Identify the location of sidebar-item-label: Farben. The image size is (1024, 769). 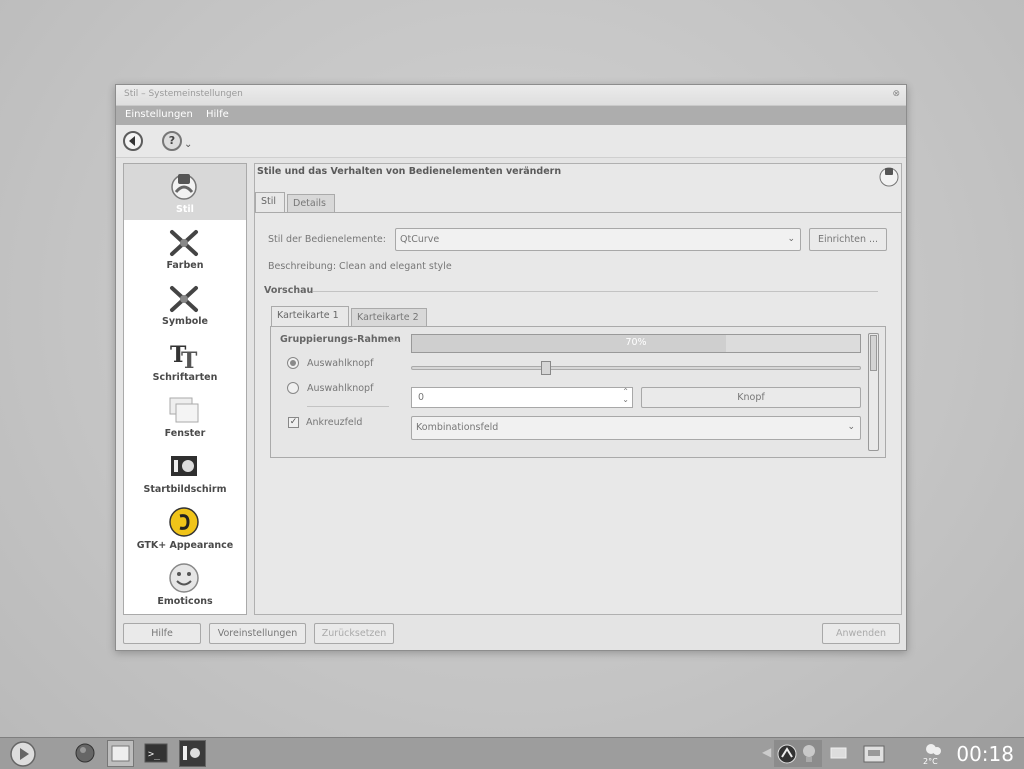
(185, 265).